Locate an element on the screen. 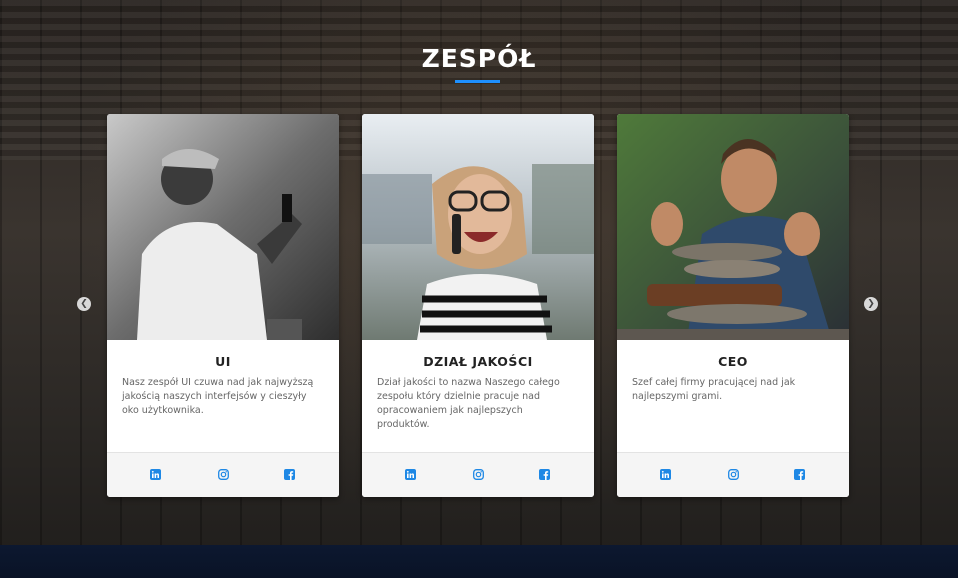 Image resolution: width=958 pixels, height=578 pixels. chevron-right-icon: ❯ is located at coordinates (871, 304).